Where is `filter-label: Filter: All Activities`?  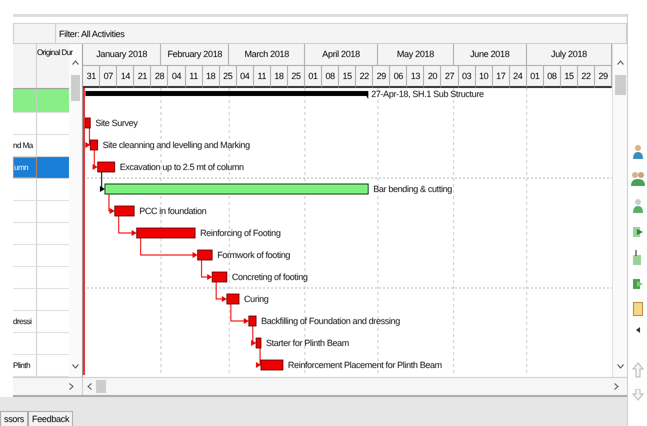 filter-label: Filter: All Activities is located at coordinates (91, 33).